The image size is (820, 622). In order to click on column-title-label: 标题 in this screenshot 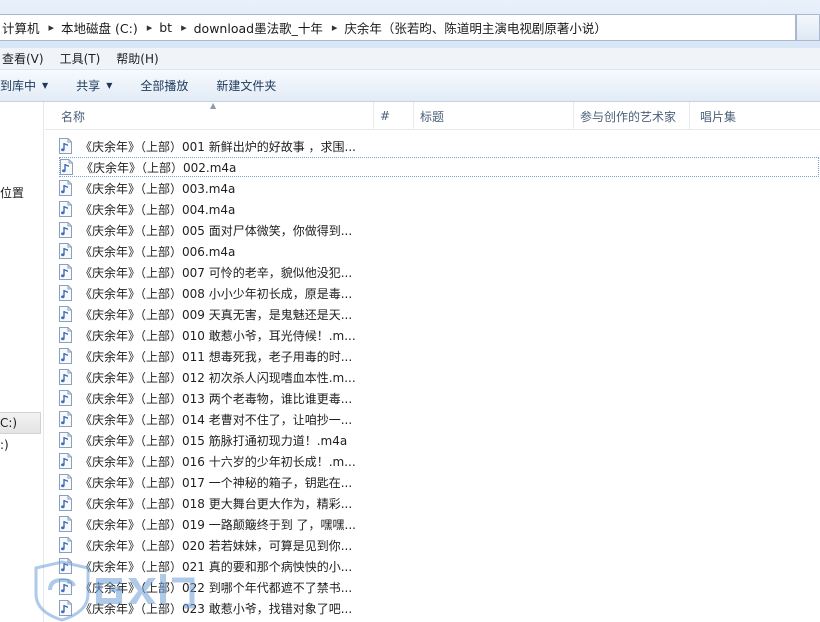, I will do `click(432, 116)`.